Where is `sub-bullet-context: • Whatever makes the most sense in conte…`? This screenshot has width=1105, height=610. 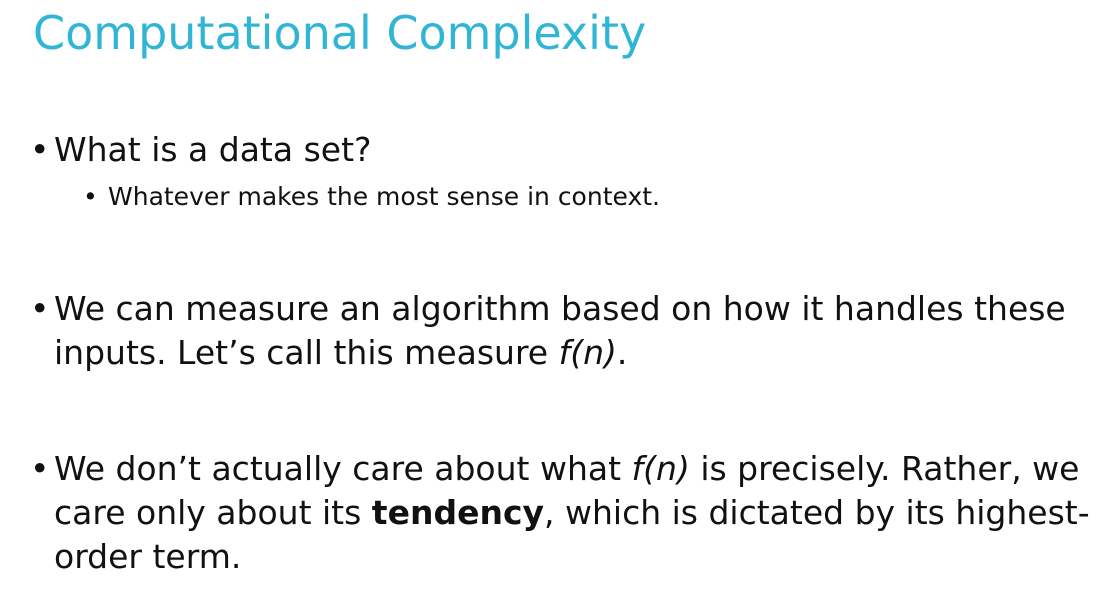
sub-bullet-context: • Whatever makes the most sense in conte… is located at coordinates (371, 197).